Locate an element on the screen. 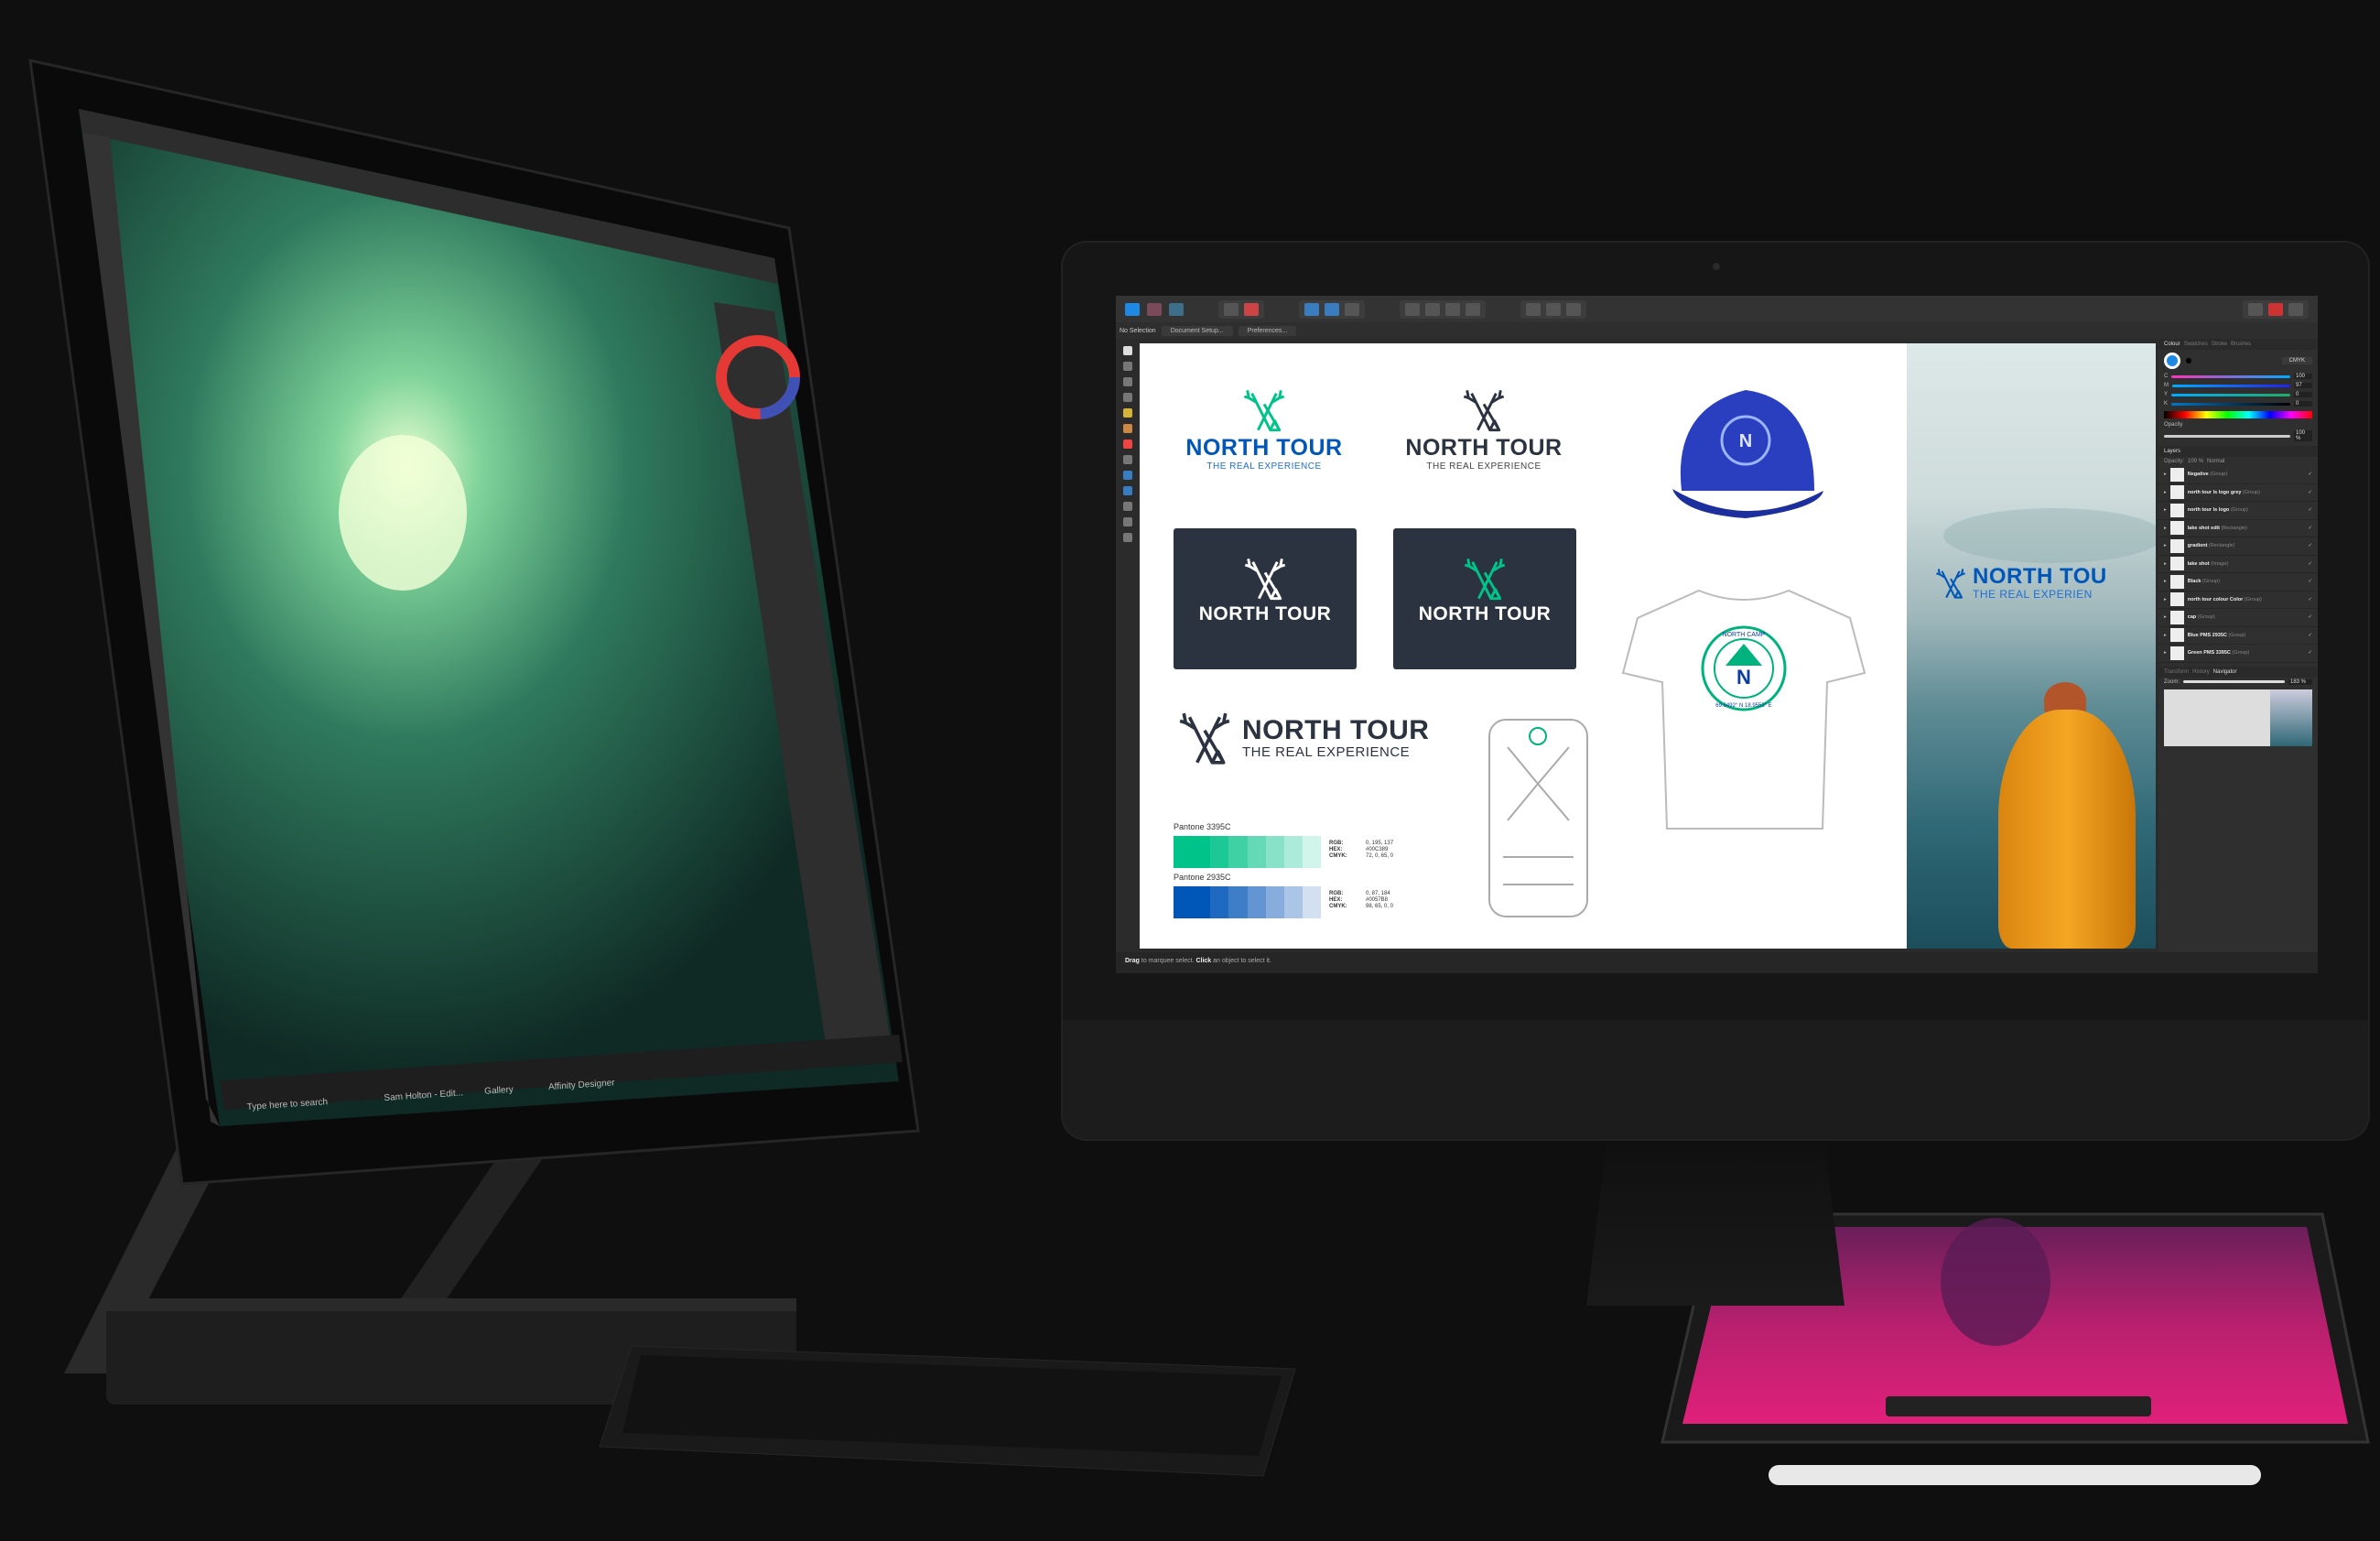  lake-shot-artboard: NORTH TOU THE REAL EXPERIEN is located at coordinates (2031, 646).